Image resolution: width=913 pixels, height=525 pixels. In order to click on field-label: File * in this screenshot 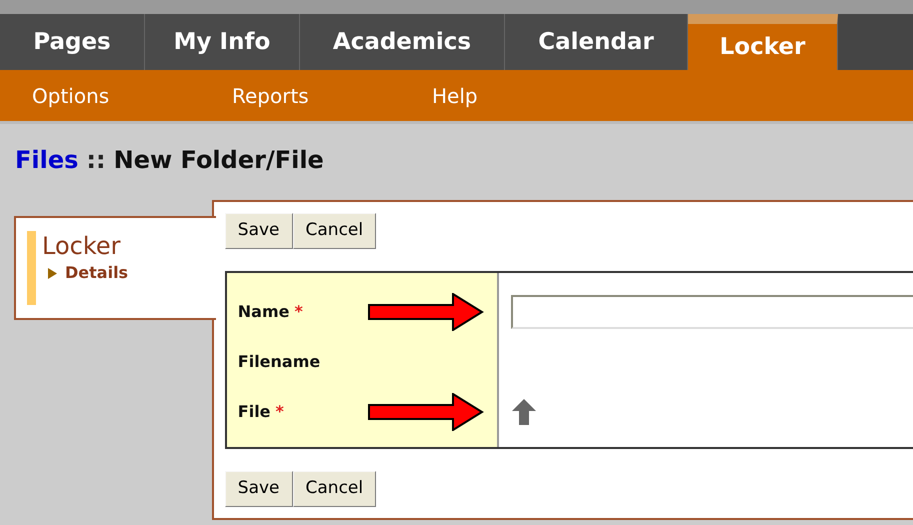, I will do `click(261, 412)`.